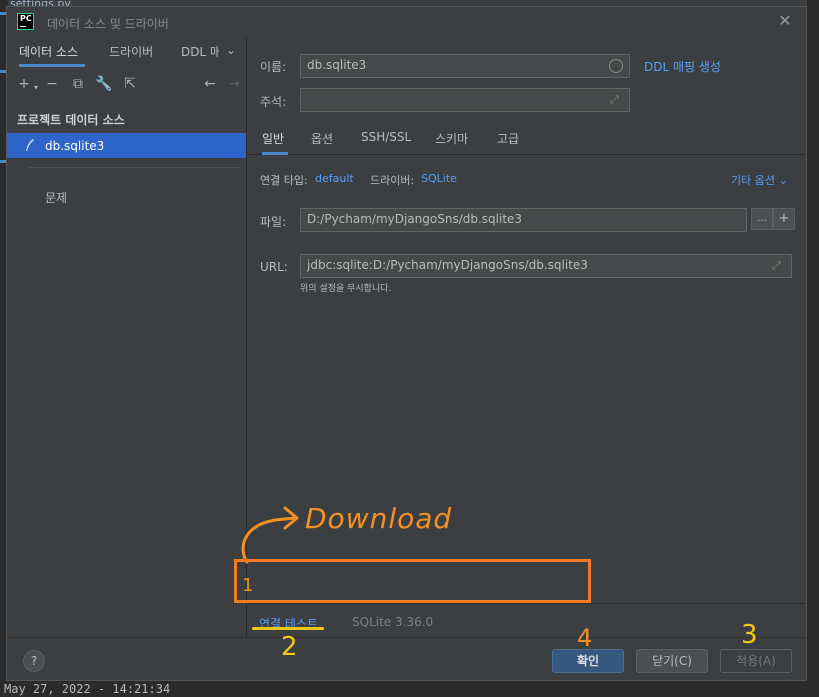 The width and height of the screenshot is (819, 697). What do you see at coordinates (108, 24) in the screenshot?
I see `dialog-title: 데이터 소스 및 드라이버` at bounding box center [108, 24].